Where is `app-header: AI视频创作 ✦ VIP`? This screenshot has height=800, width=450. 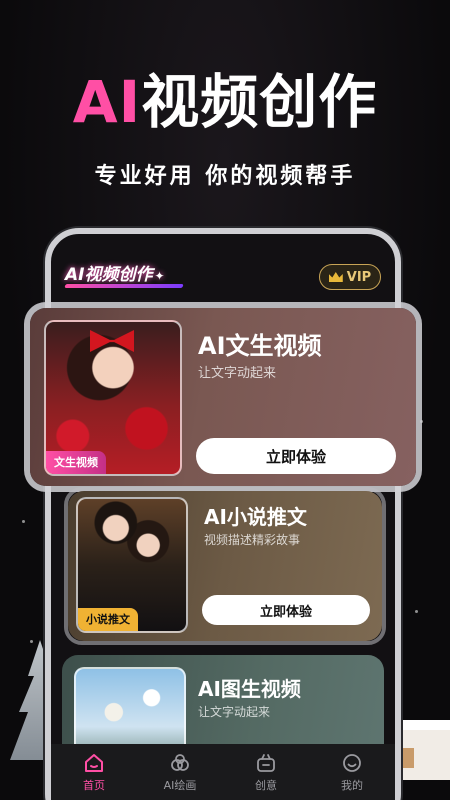
app-header: AI视频创作 ✦ VIP is located at coordinates (223, 270).